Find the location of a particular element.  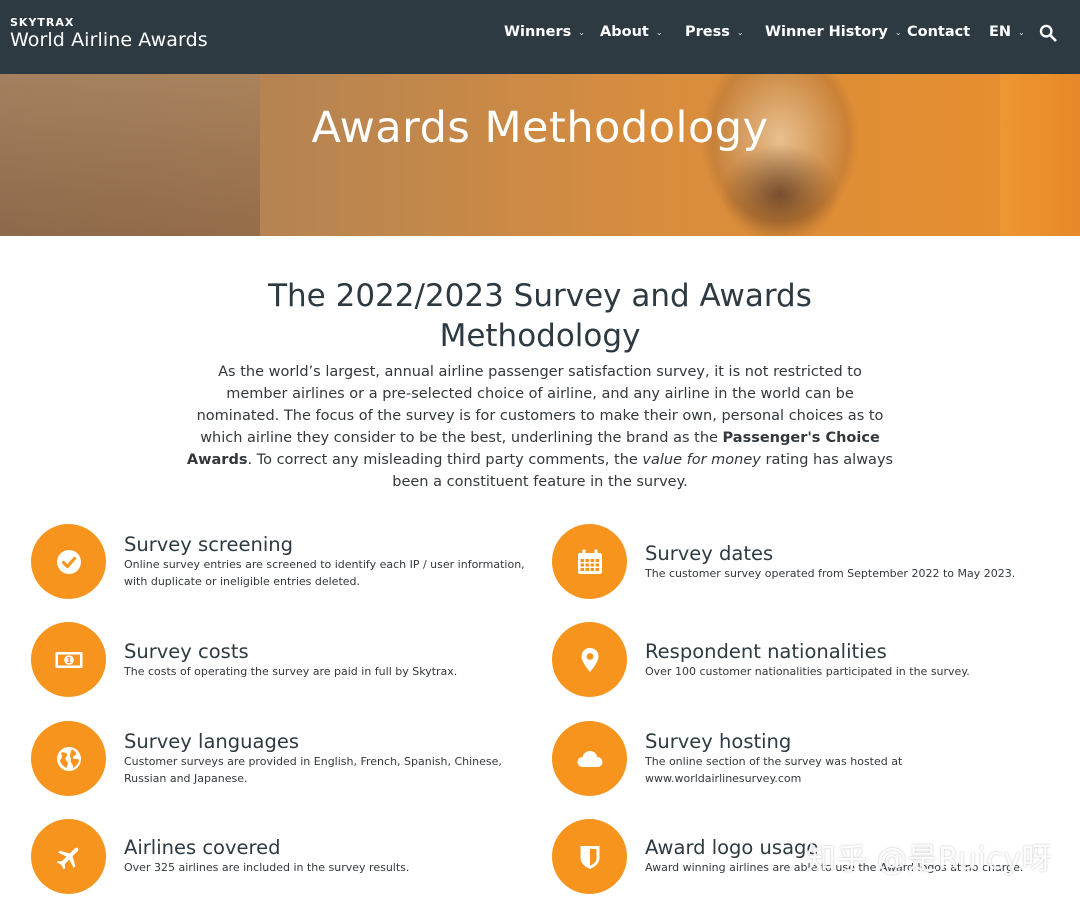

feature-icon-circle: 1 is located at coordinates (68, 659).